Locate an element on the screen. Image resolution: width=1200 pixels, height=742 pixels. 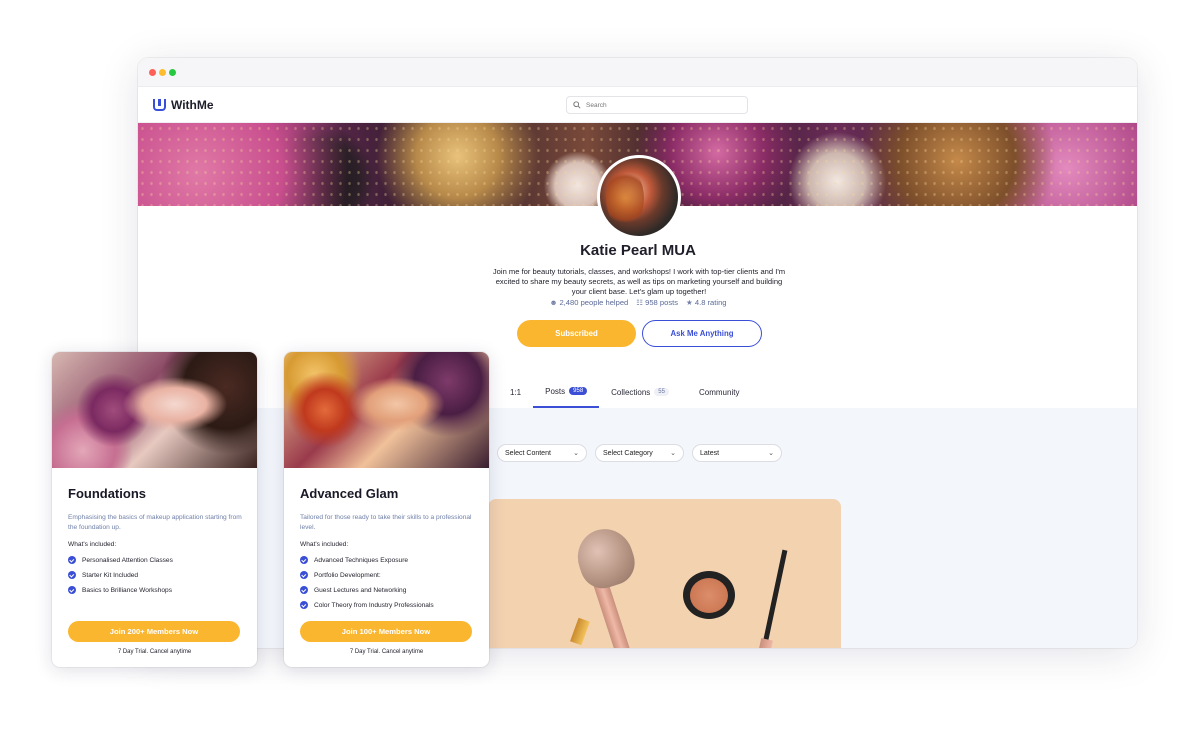
people-icon: ☻ is located at coordinates (553, 302).